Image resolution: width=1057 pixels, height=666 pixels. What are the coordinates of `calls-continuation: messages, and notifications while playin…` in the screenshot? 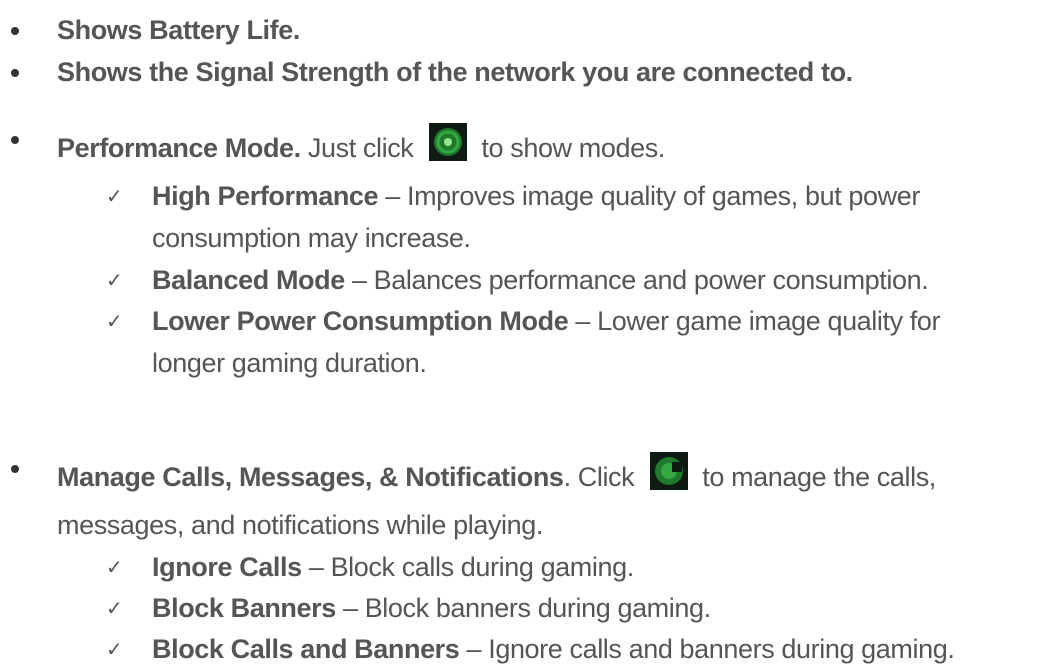 It's located at (300, 525).